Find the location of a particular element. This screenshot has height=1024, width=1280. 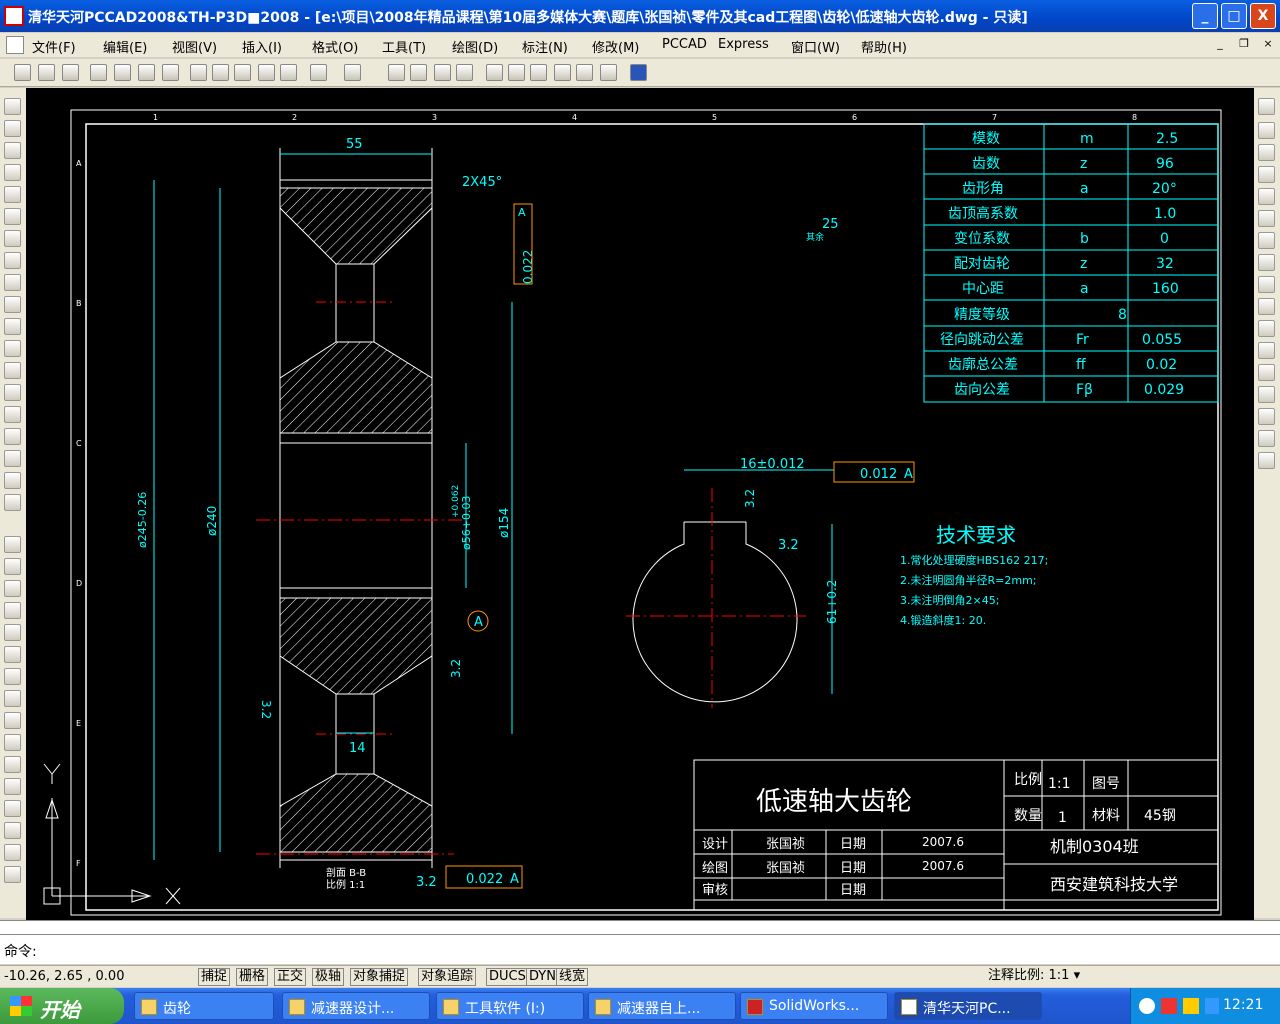

redo-icon is located at coordinates (352, 72).